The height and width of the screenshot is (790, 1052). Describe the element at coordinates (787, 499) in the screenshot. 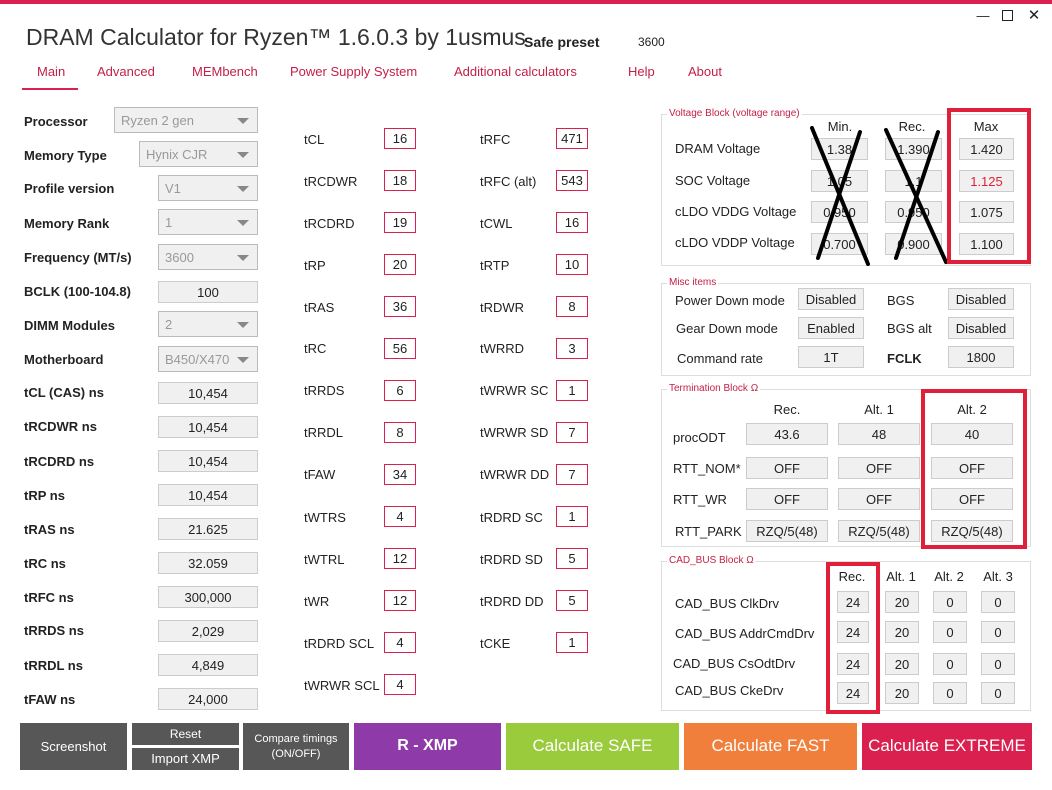

I see `termination-value: OFF` at that location.